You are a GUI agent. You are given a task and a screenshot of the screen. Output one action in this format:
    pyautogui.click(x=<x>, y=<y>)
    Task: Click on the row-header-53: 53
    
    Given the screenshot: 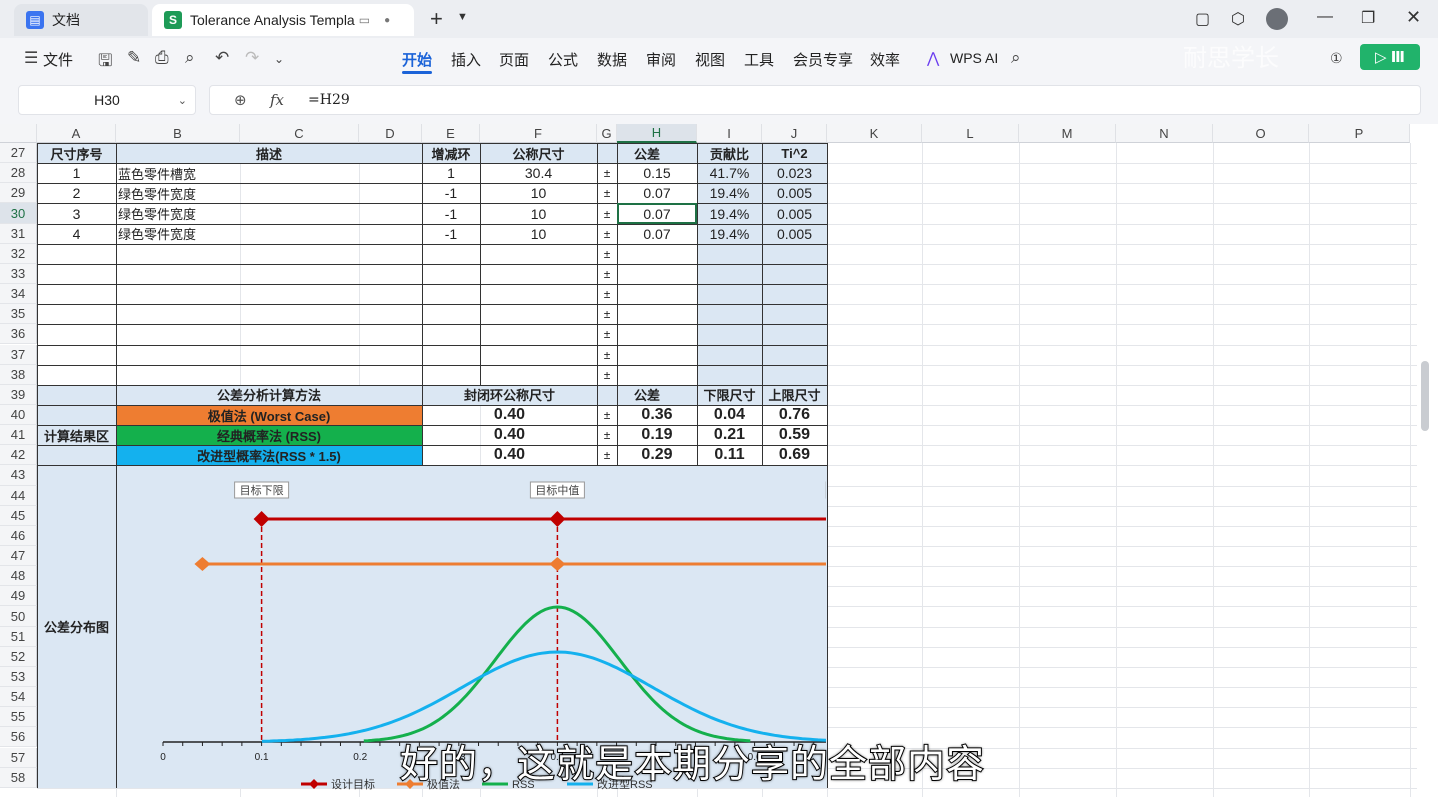 What is the action you would take?
    pyautogui.click(x=18, y=677)
    